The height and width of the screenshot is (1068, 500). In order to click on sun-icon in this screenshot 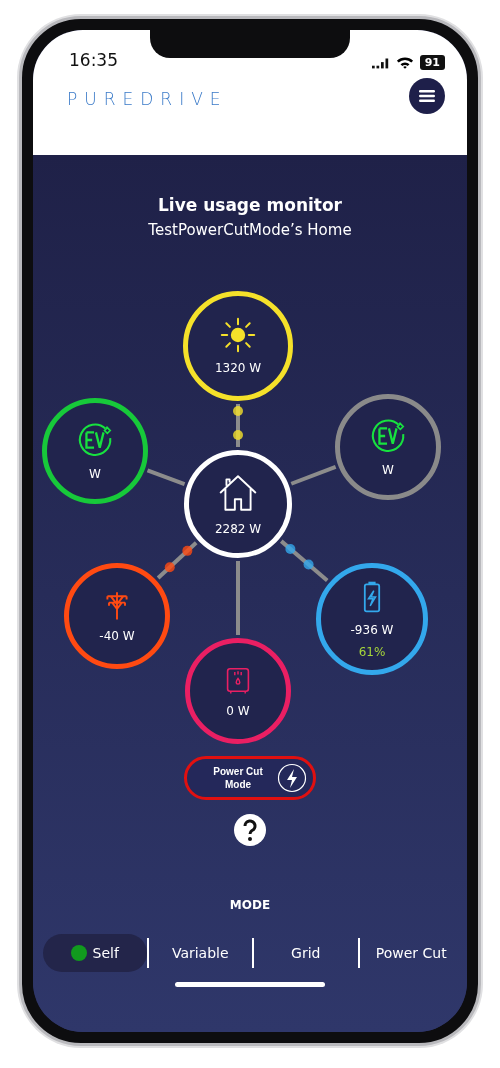, I will do `click(238, 335)`.